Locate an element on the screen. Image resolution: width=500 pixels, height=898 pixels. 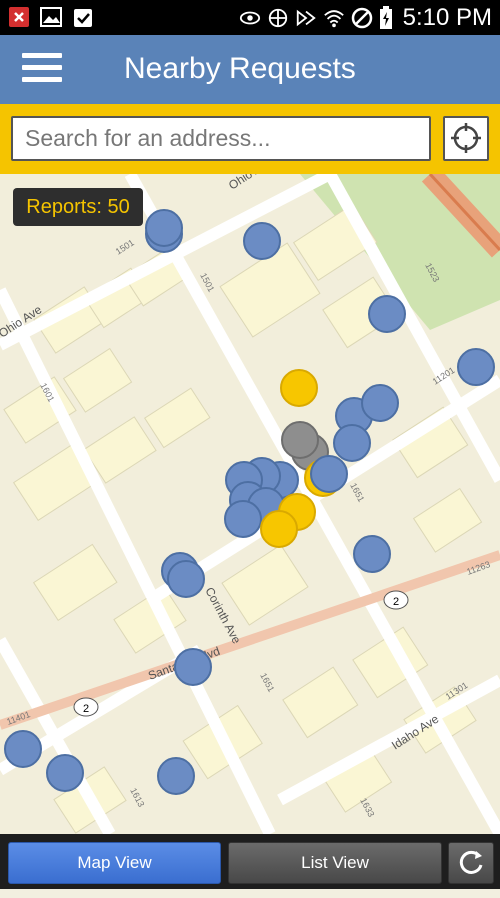
image-icon is located at coordinates (51, 17).